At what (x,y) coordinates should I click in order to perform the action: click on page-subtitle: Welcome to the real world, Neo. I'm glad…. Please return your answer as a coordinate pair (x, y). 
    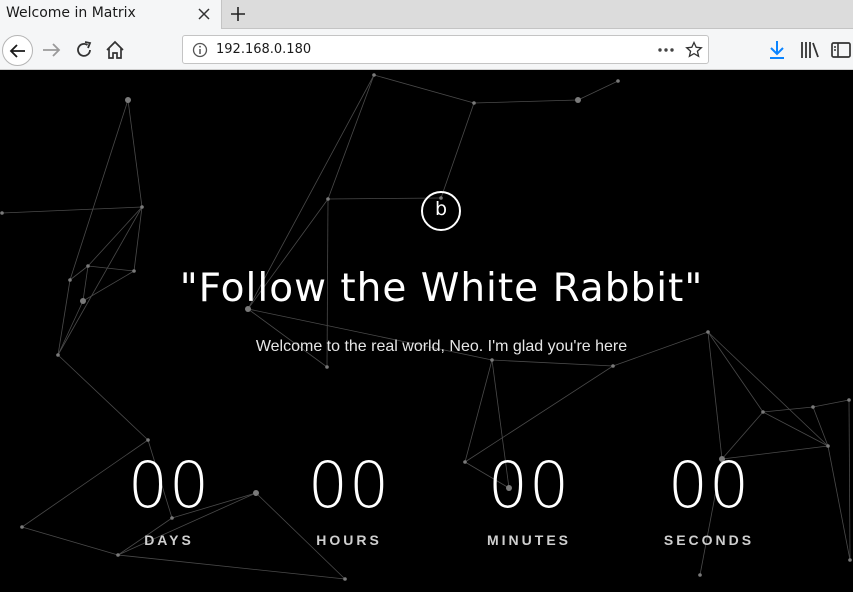
    Looking at the image, I should click on (441, 346).